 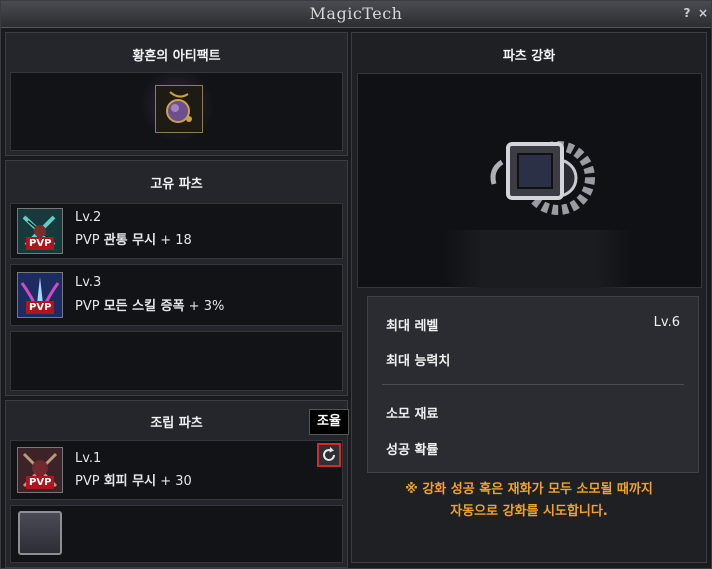 I want to click on pvp-crossed-blades-icon: PVP, so click(x=40, y=231).